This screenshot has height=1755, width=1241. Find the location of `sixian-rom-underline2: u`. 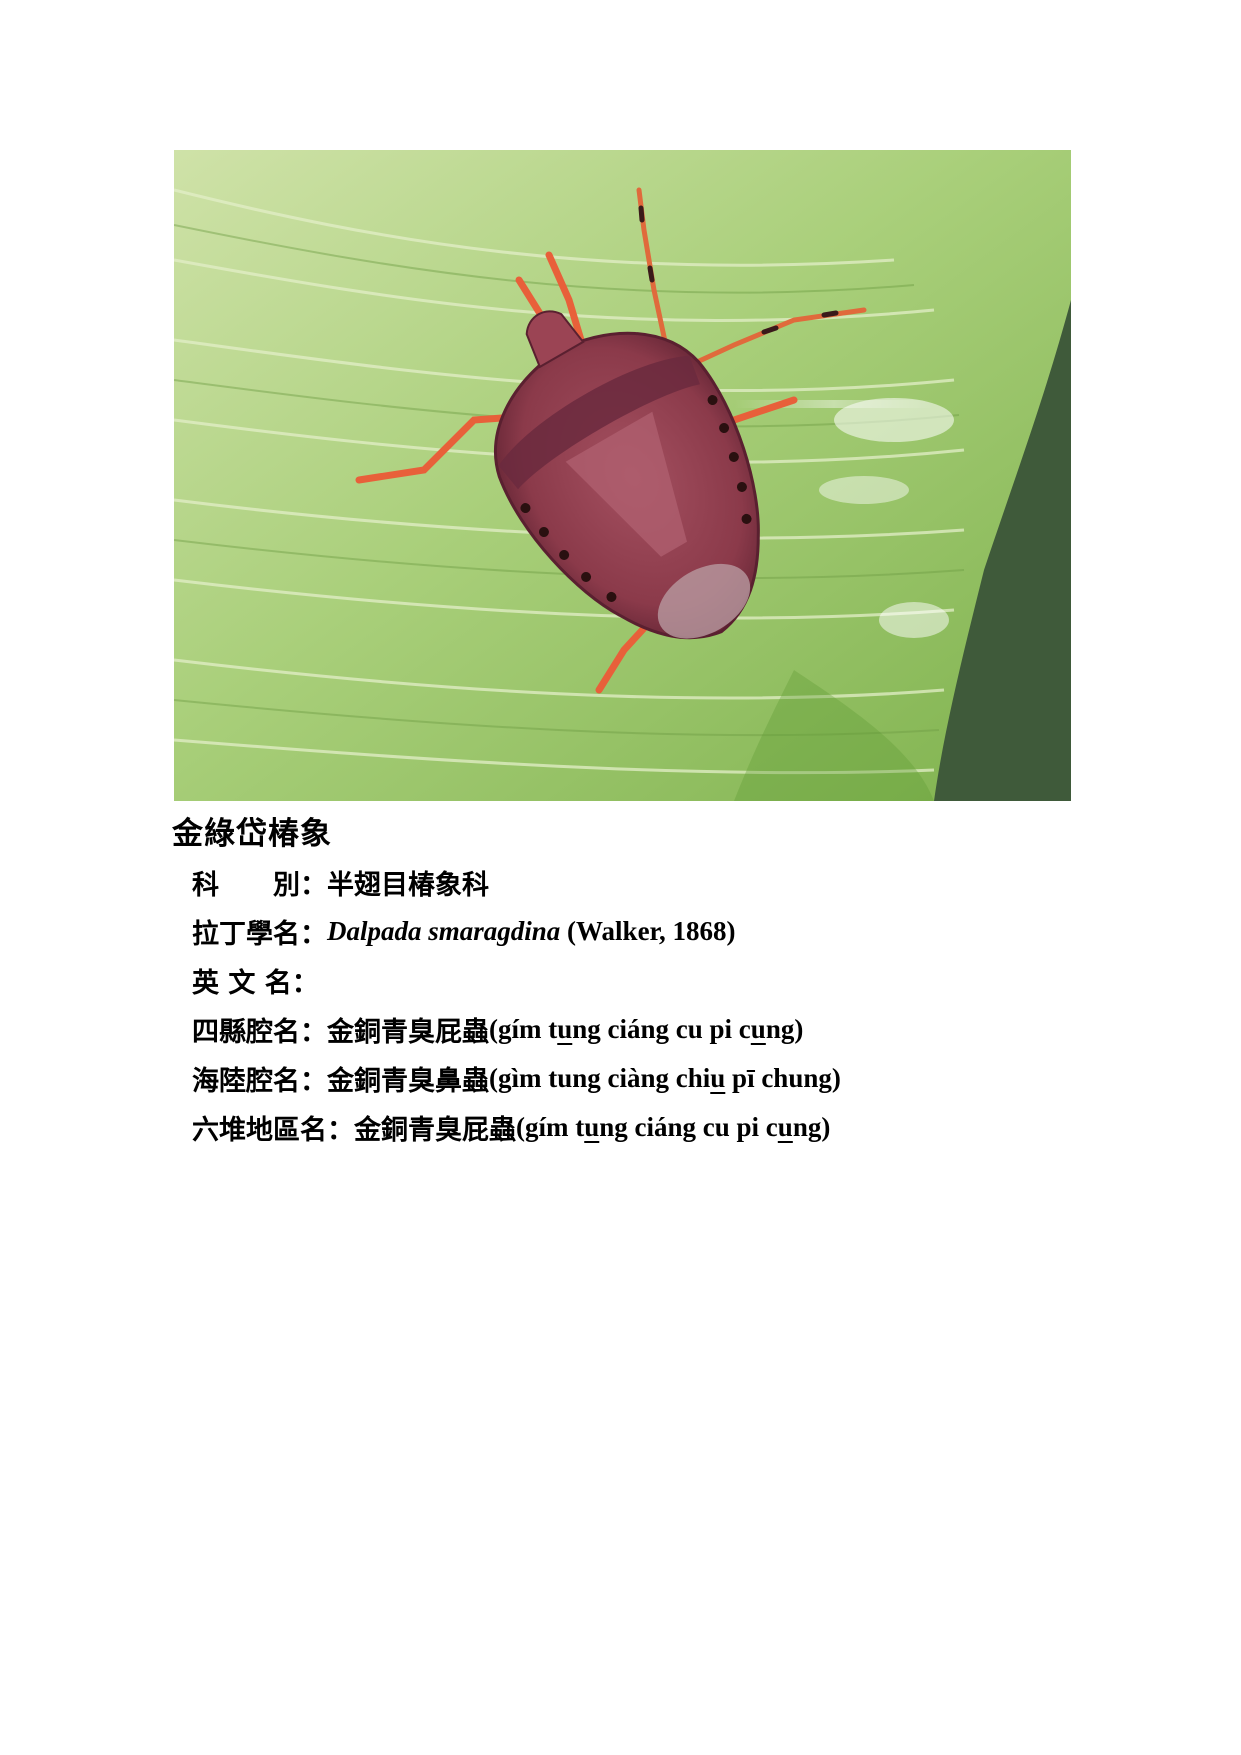

sixian-rom-underline2: u is located at coordinates (758, 1028).